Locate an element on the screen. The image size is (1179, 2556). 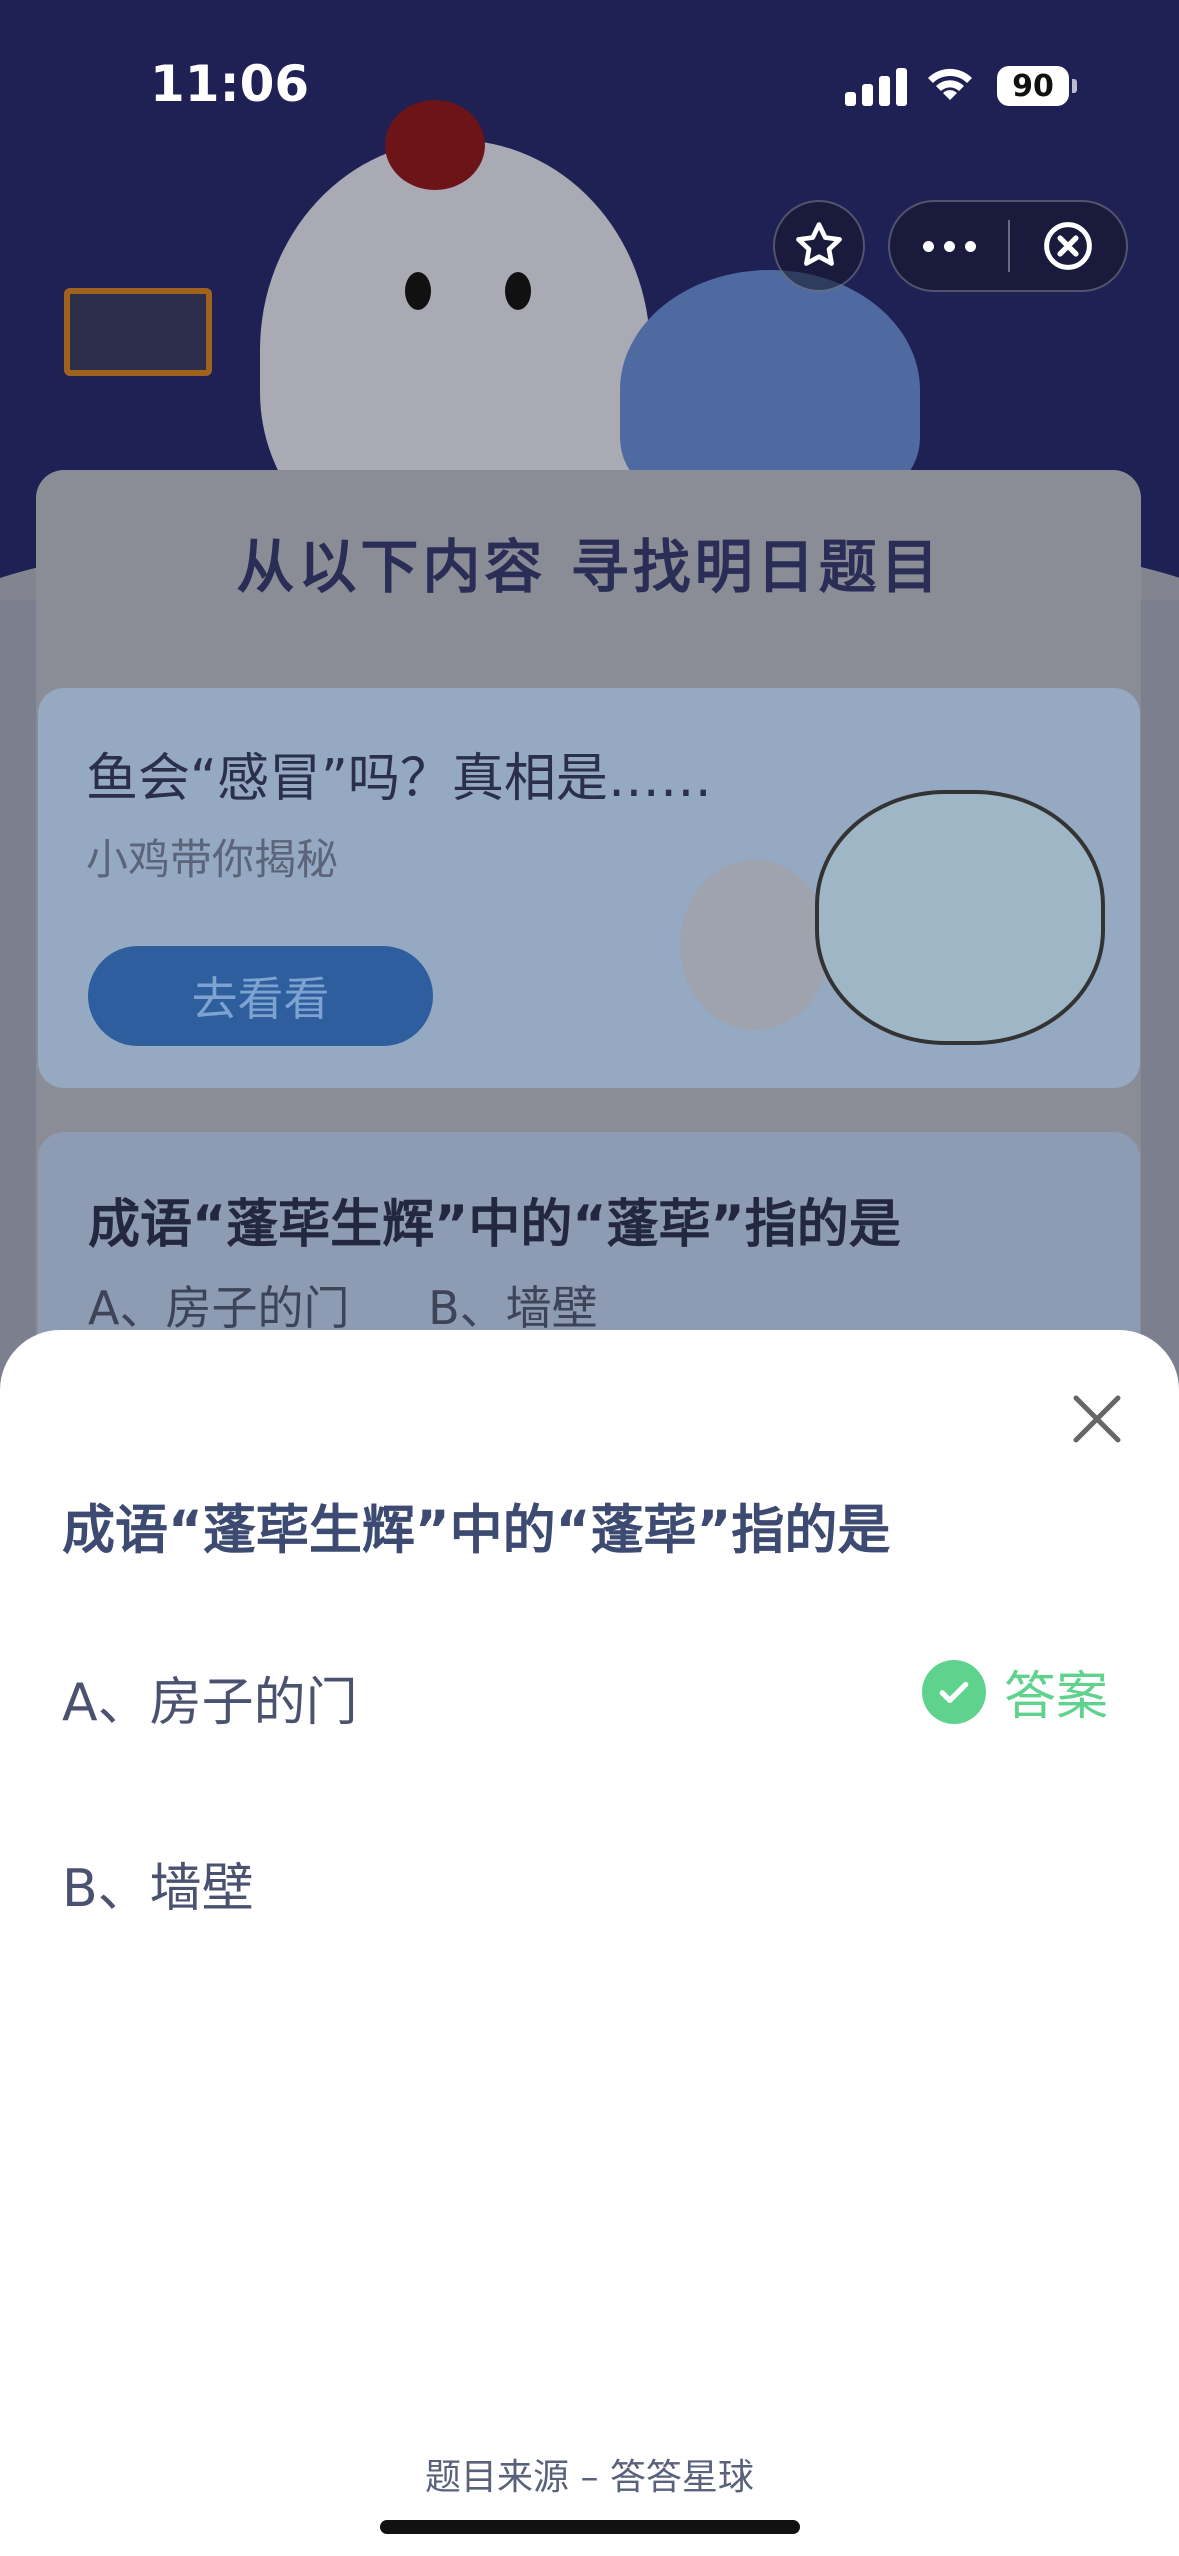
close-circle-icon is located at coordinates (1068, 246).